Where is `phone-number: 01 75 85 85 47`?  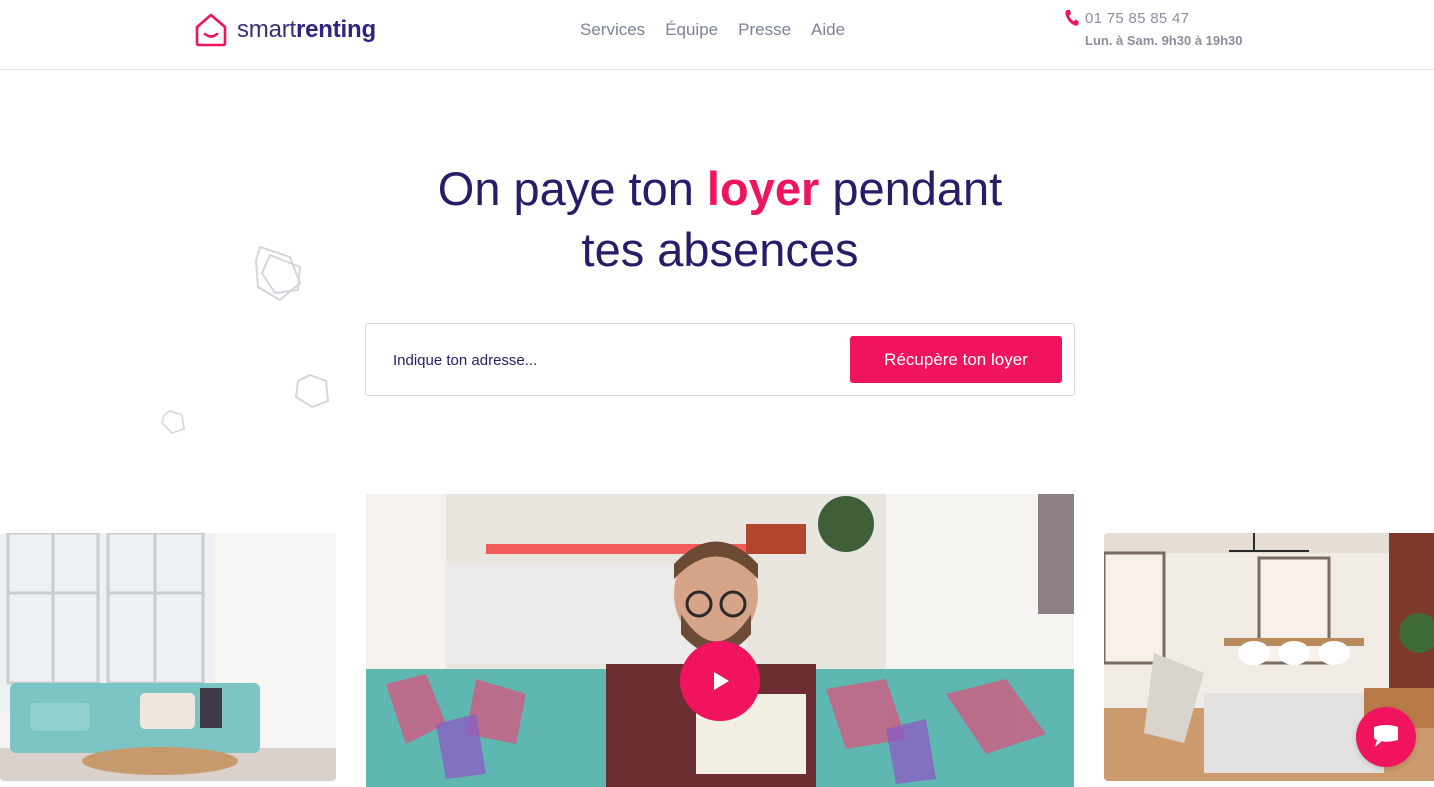 phone-number: 01 75 85 85 47 is located at coordinates (1137, 18).